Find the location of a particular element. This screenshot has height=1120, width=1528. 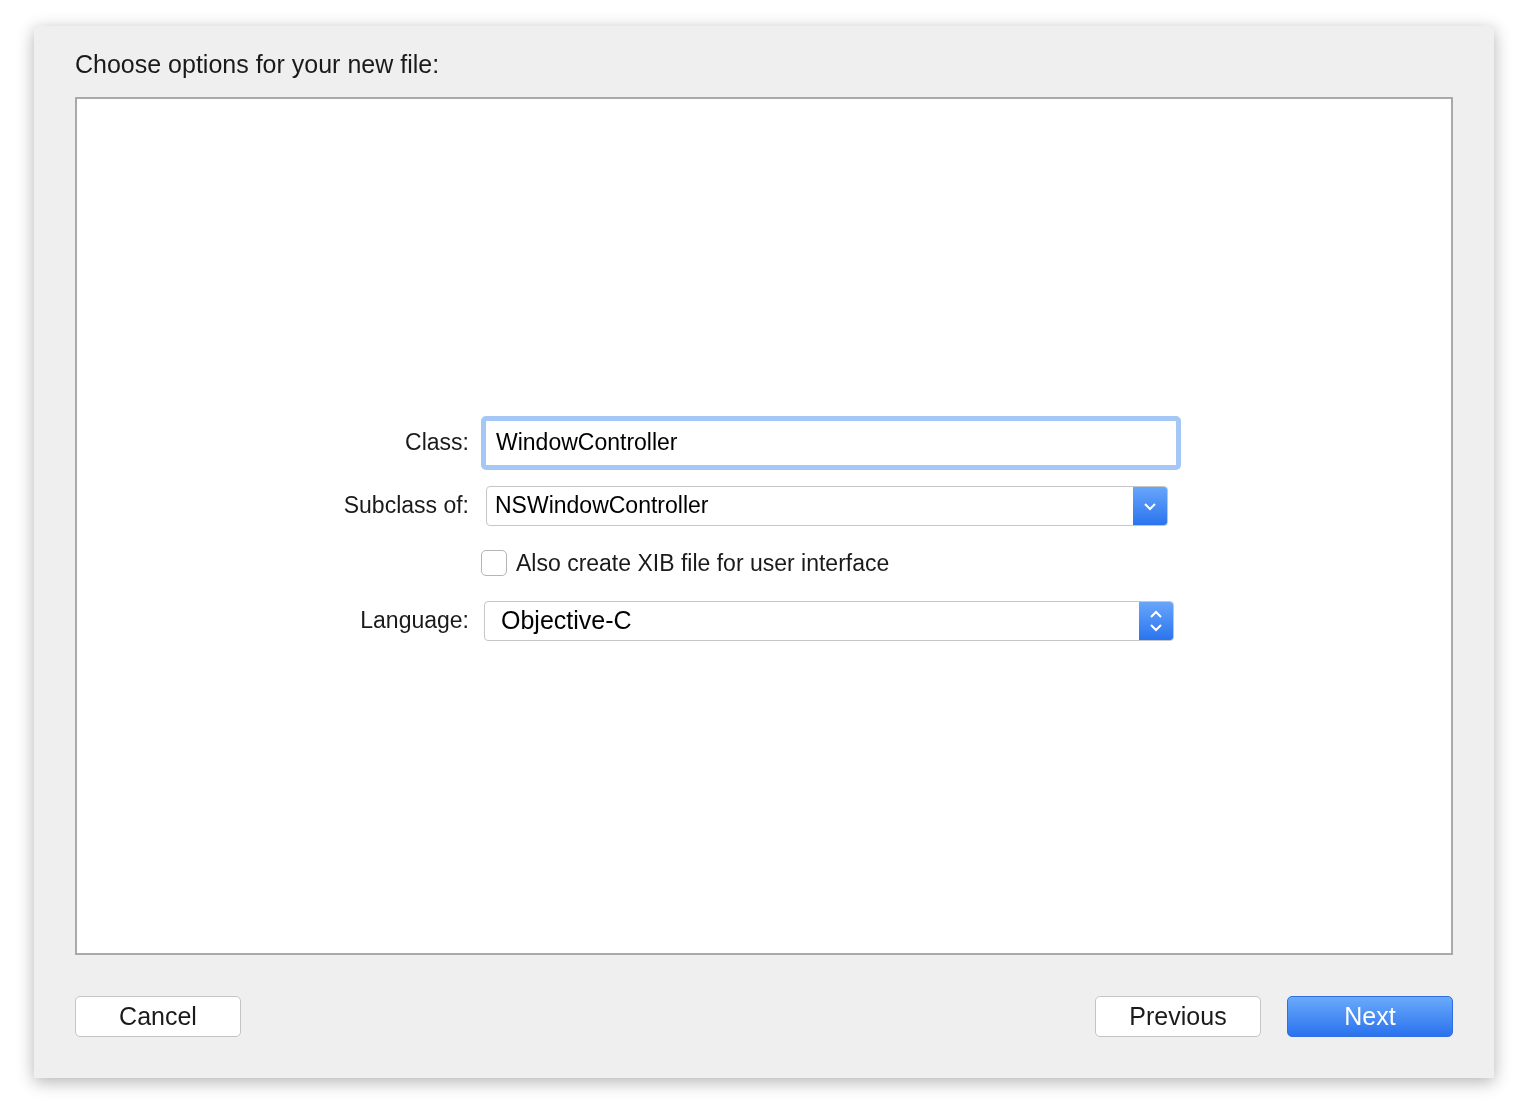

dialog-button: Previous is located at coordinates (1178, 1016).